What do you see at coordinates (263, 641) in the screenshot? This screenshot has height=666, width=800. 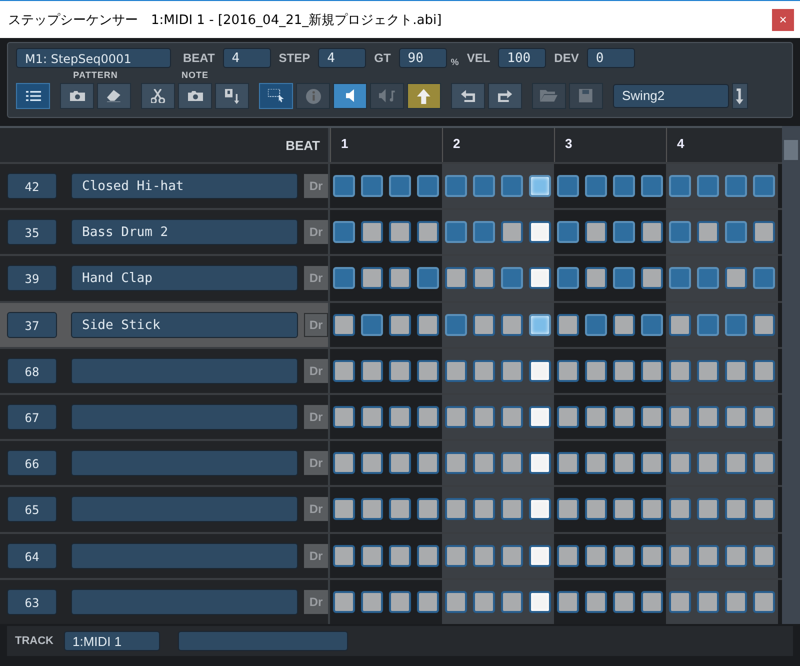 I see `input-field` at bounding box center [263, 641].